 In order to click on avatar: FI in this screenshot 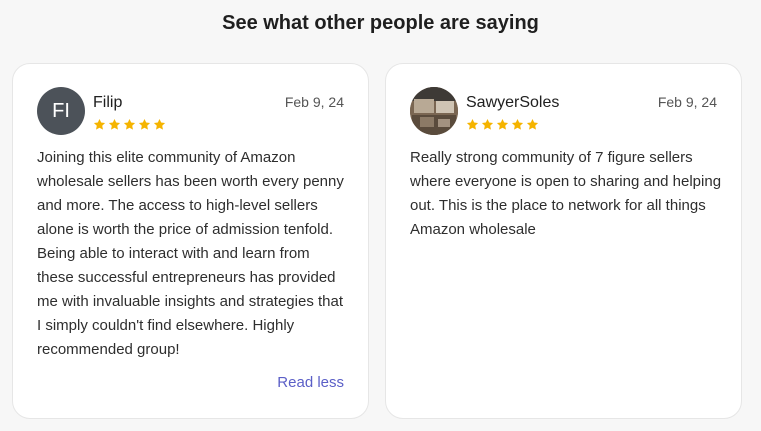, I will do `click(61, 111)`.